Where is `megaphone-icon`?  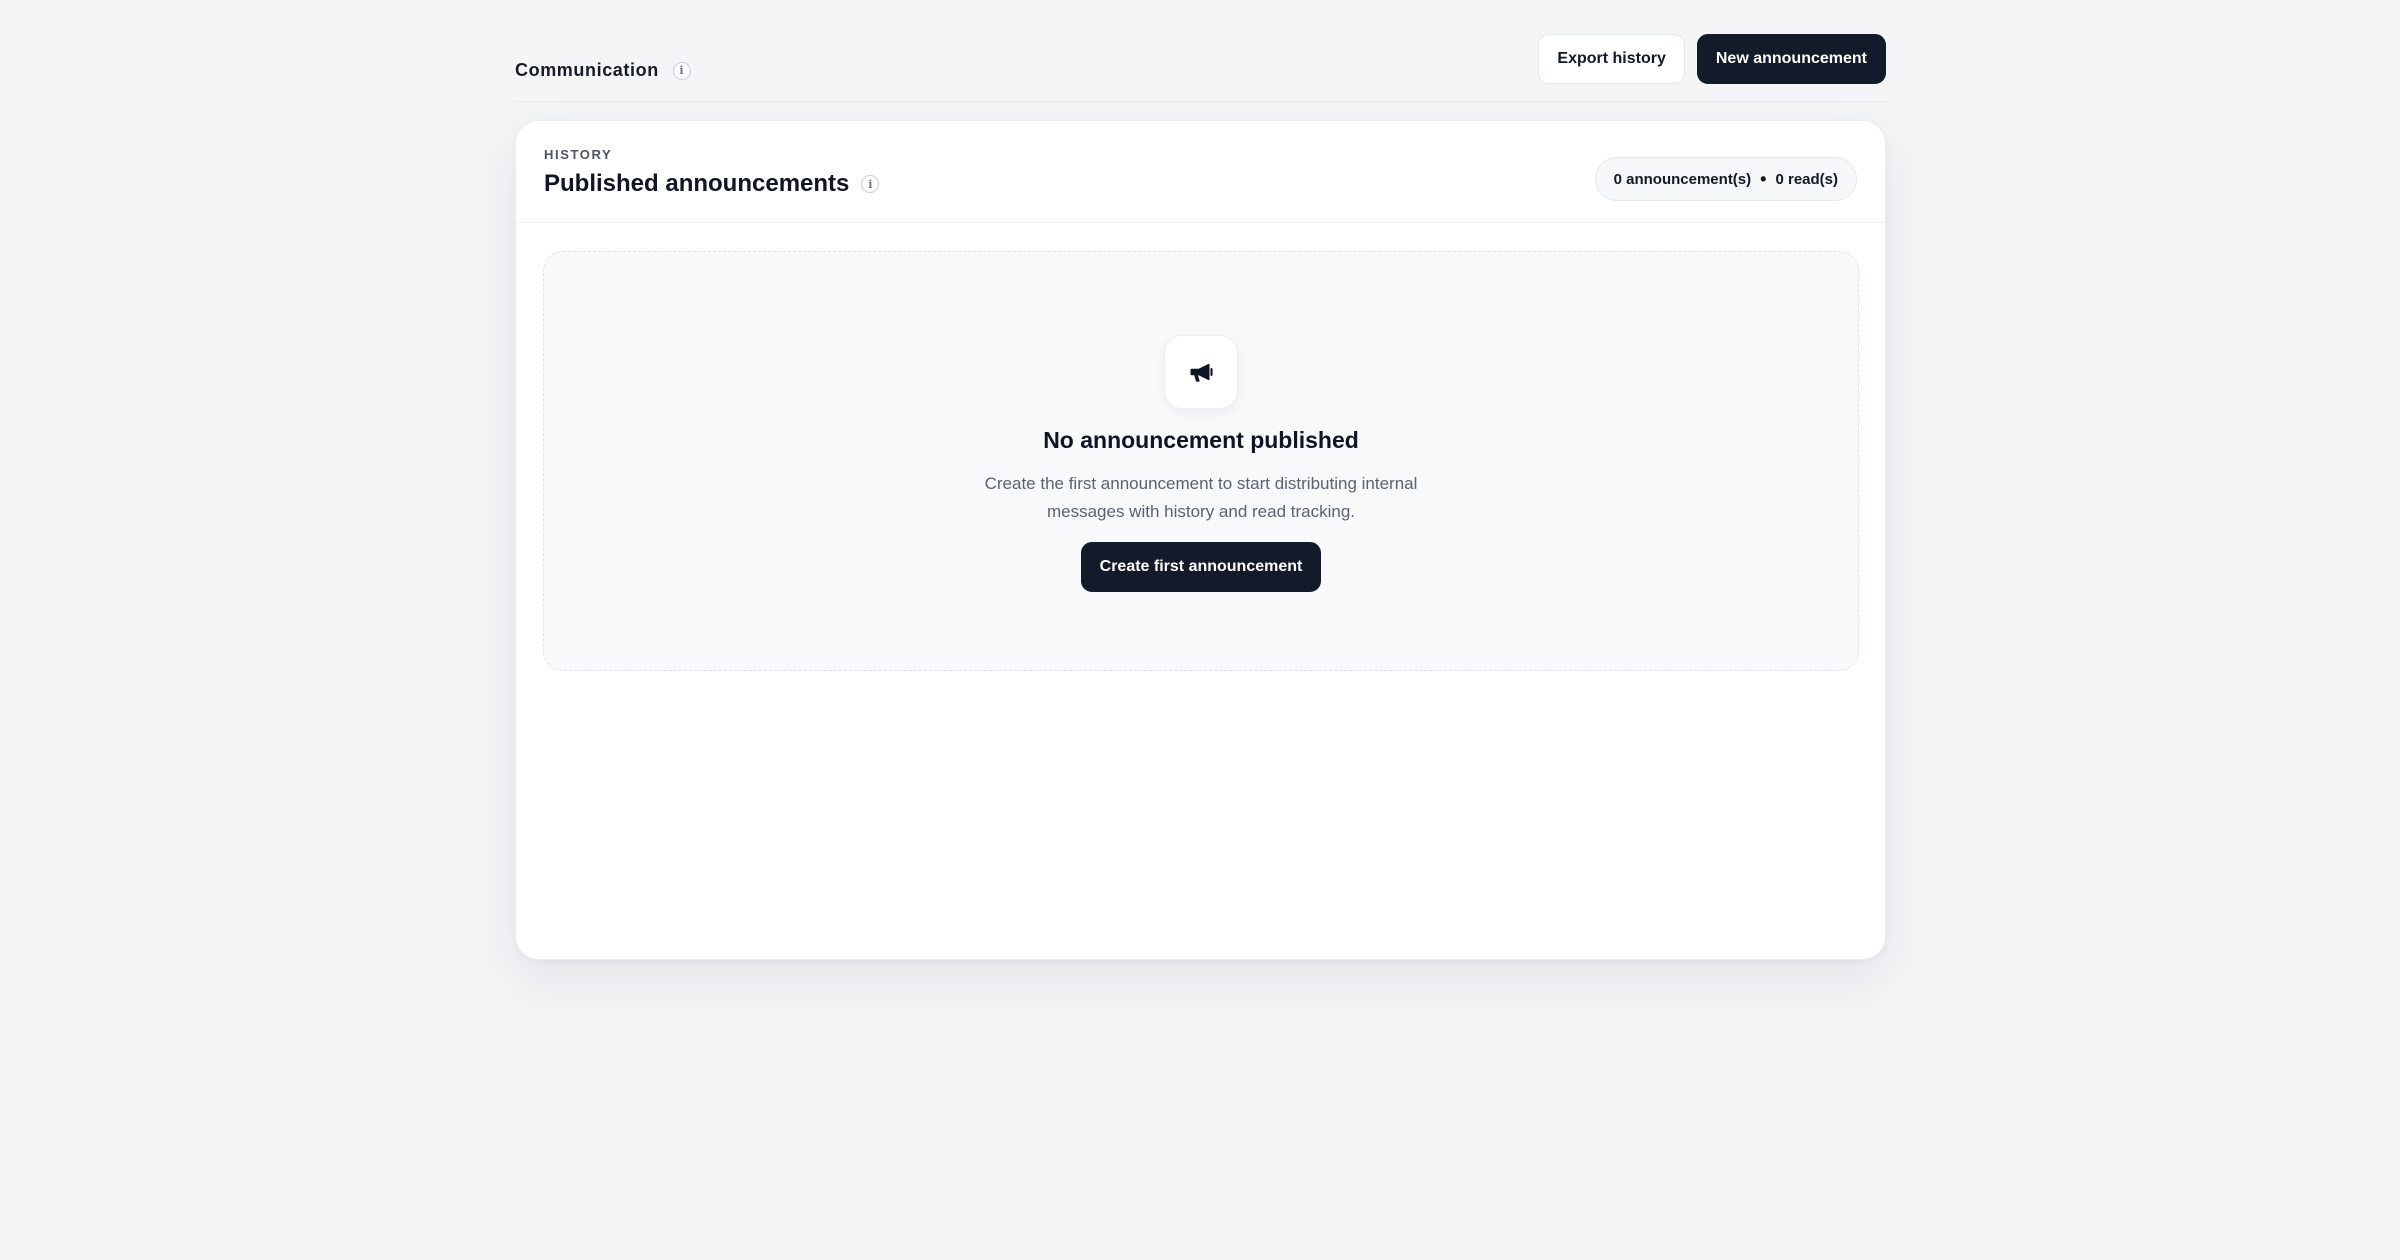
megaphone-icon is located at coordinates (1201, 372).